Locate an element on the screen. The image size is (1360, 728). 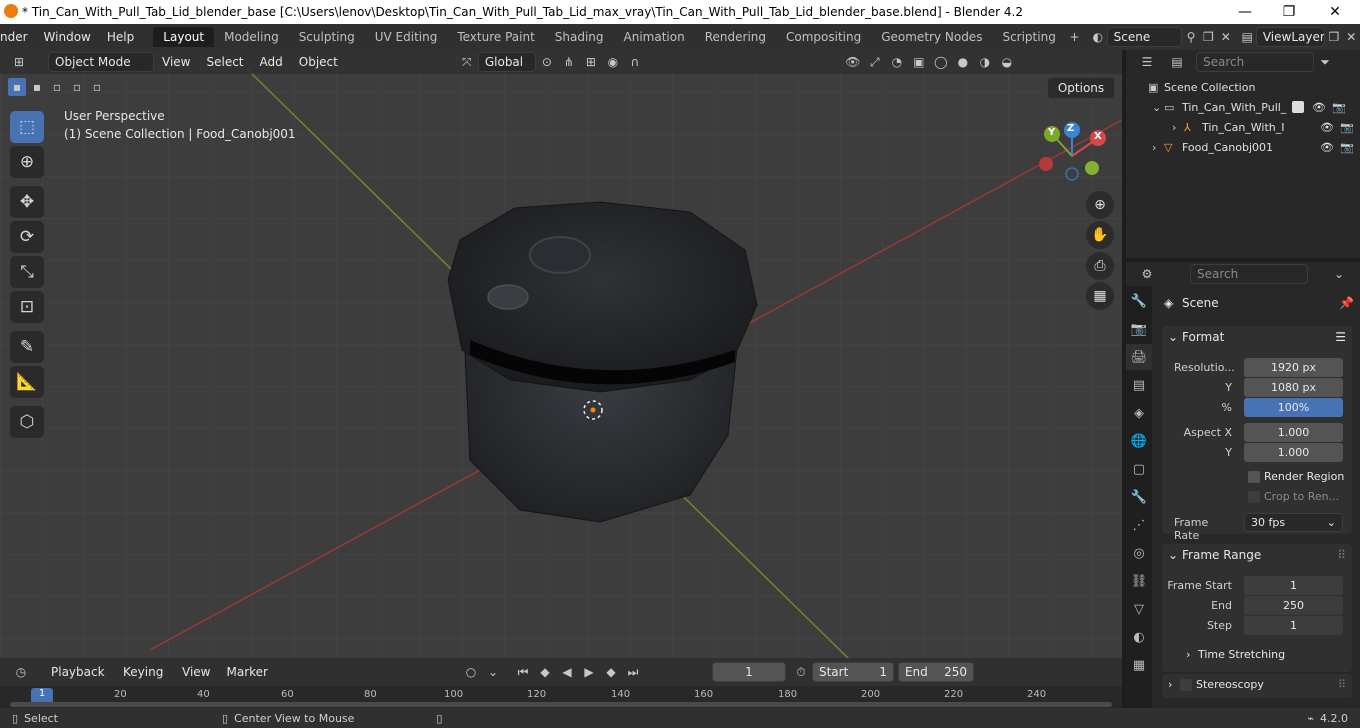
expand-chevron-icon: ⌄ is located at coordinates (1158, 107).